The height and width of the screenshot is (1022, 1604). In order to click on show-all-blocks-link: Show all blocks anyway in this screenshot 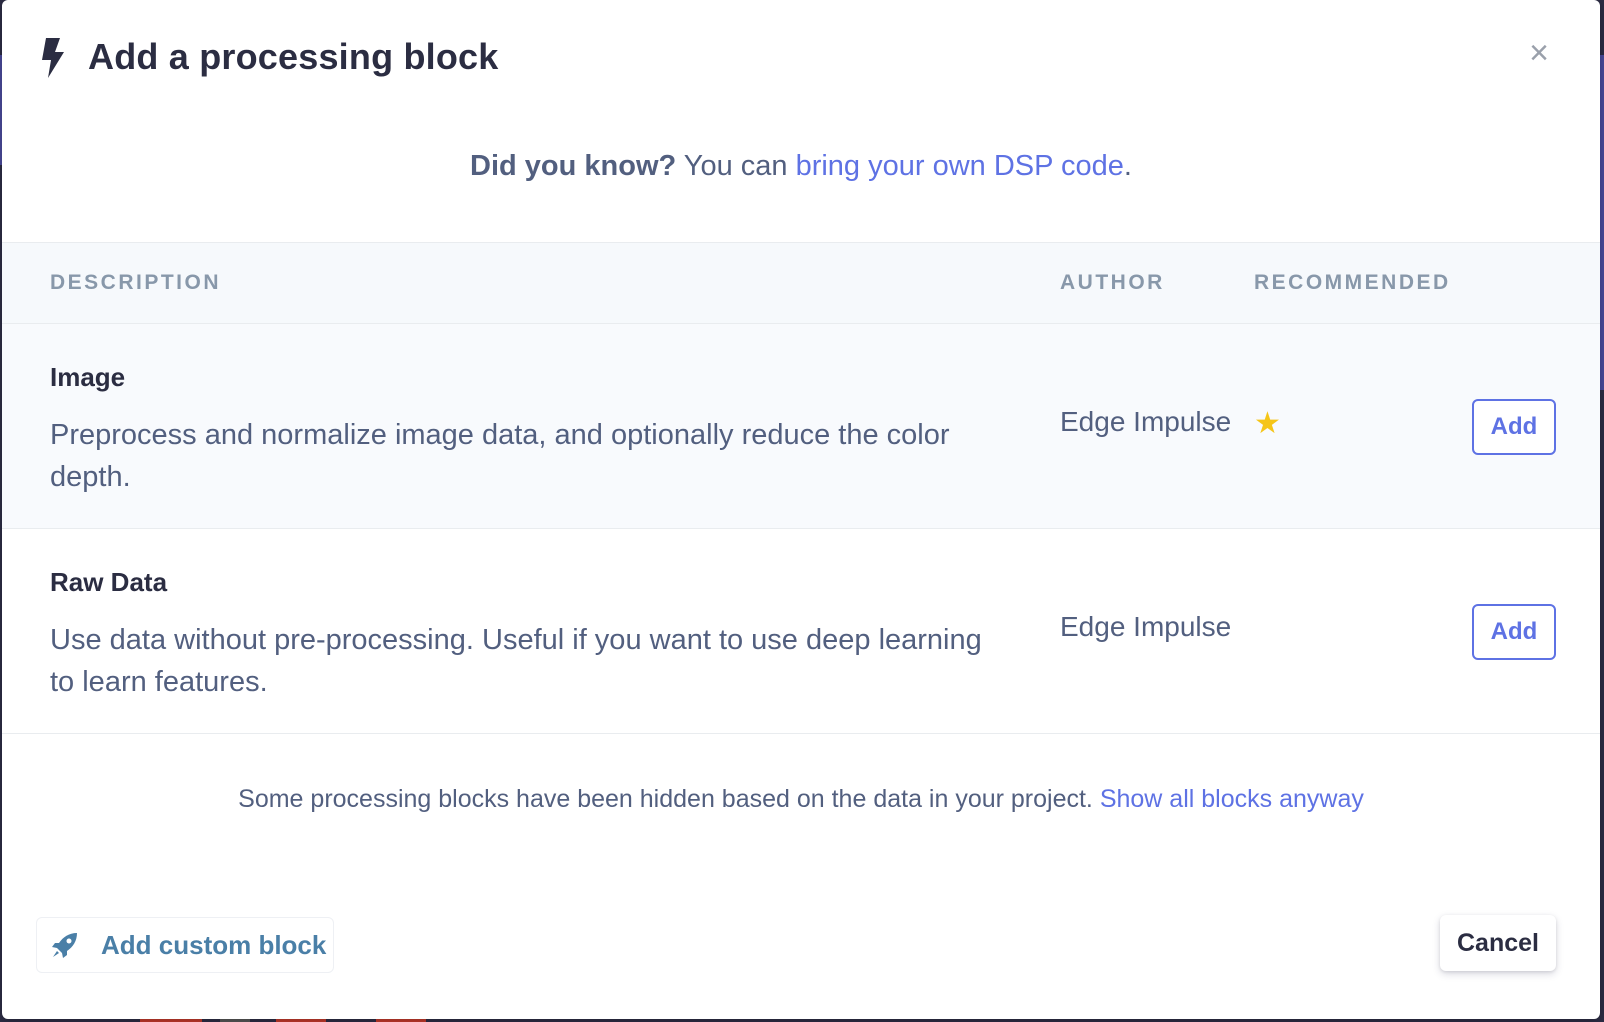, I will do `click(1232, 799)`.